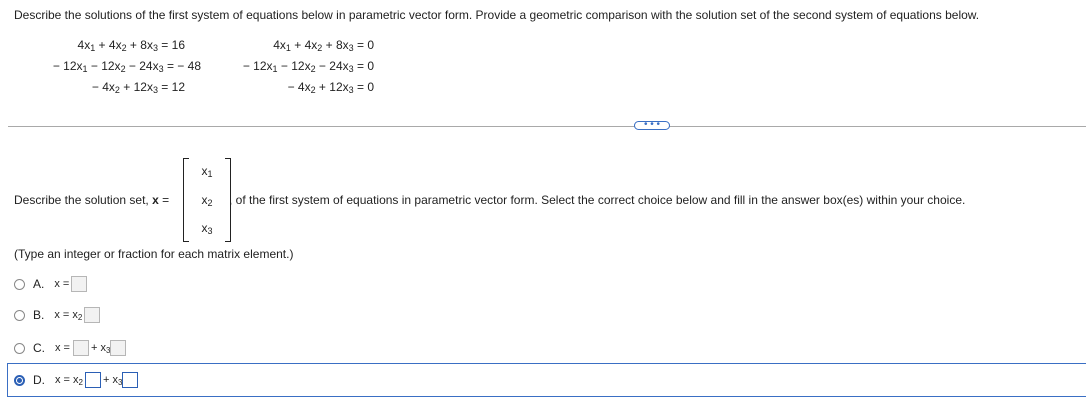  I want to click on option-b-lhs: x = x2, so click(68, 315).